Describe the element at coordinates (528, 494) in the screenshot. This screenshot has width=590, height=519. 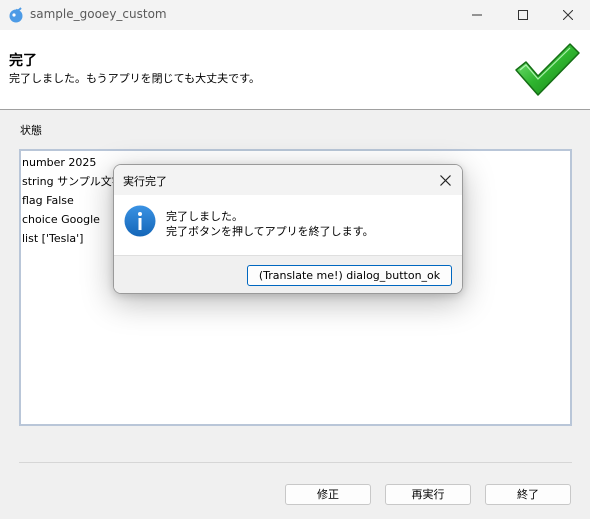
I see `finish-button: 終了` at that location.